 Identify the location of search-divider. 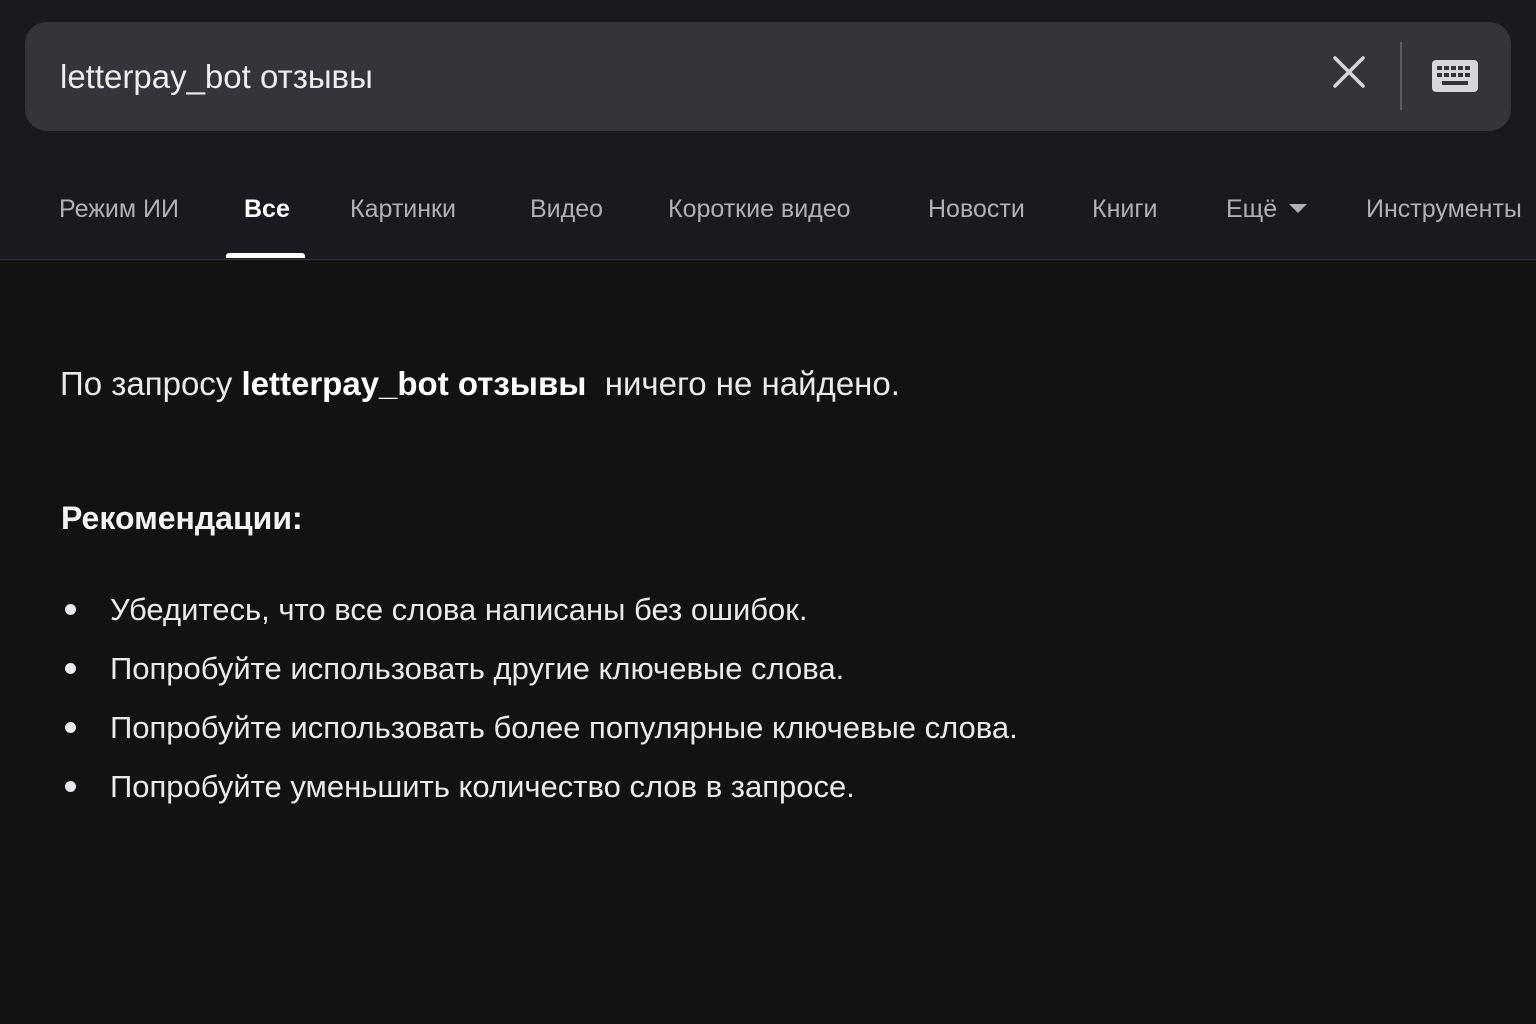
(1401, 76).